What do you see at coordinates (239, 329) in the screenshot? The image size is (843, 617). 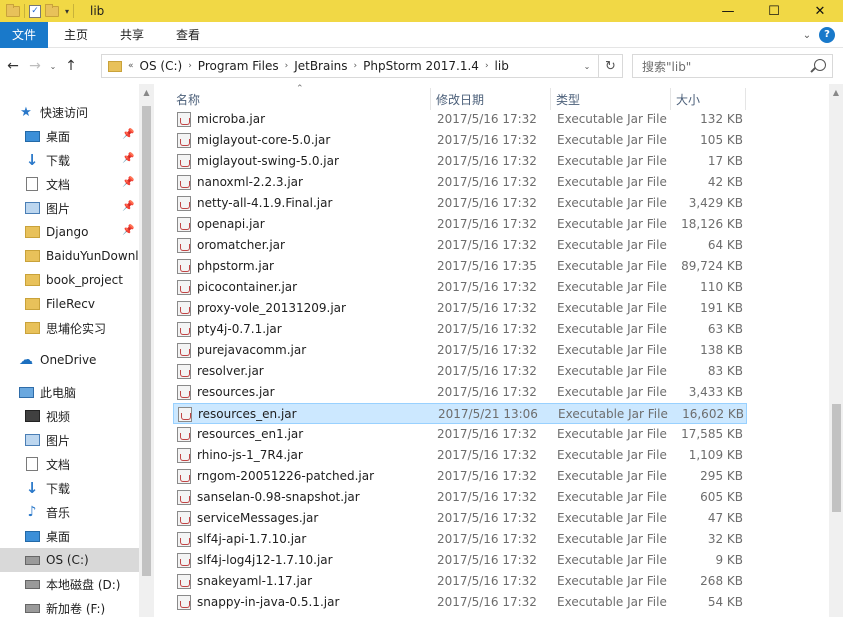 I see `file-name: pty4j-0.7.1.jar` at bounding box center [239, 329].